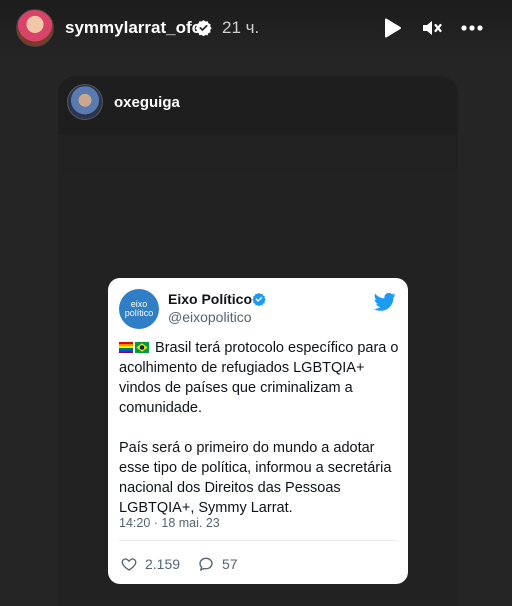 This screenshot has width=512, height=606. I want to click on more-options-icon, so click(472, 28).